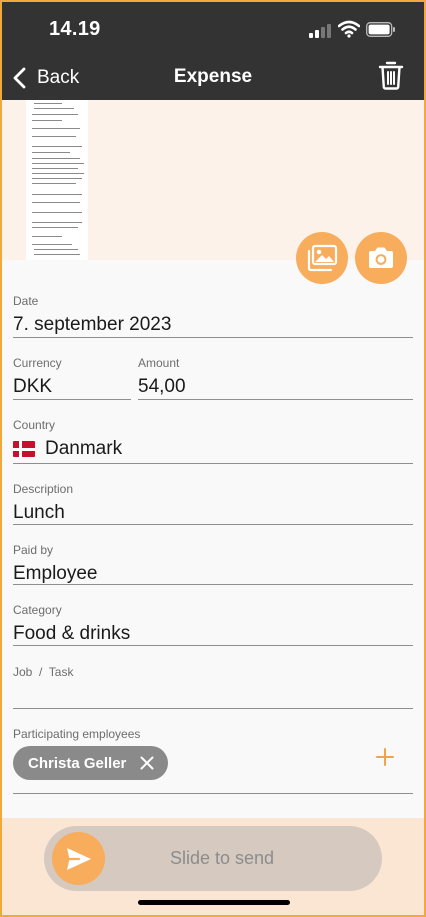  I want to click on description-value: Lunch, so click(39, 512).